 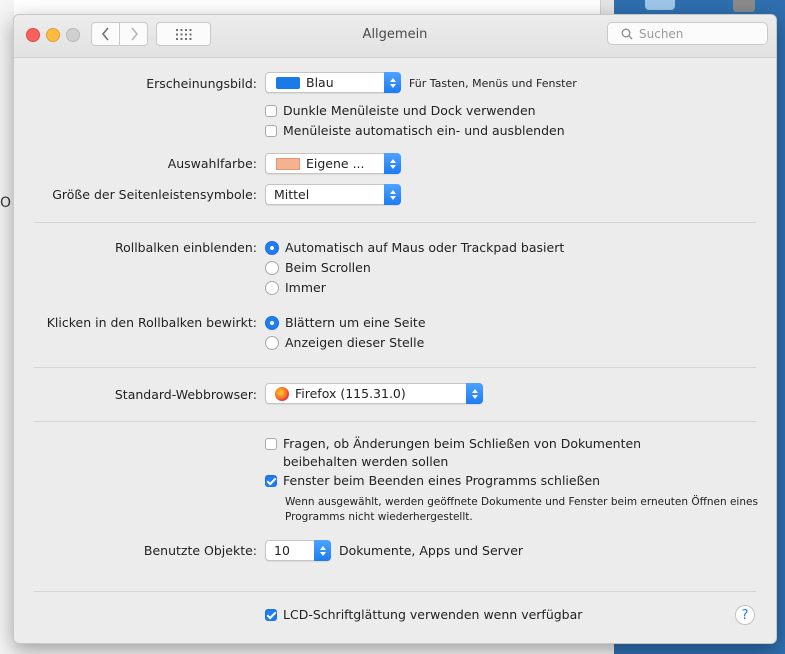 What do you see at coordinates (288, 82) in the screenshot?
I see `appearance-color-swatch` at bounding box center [288, 82].